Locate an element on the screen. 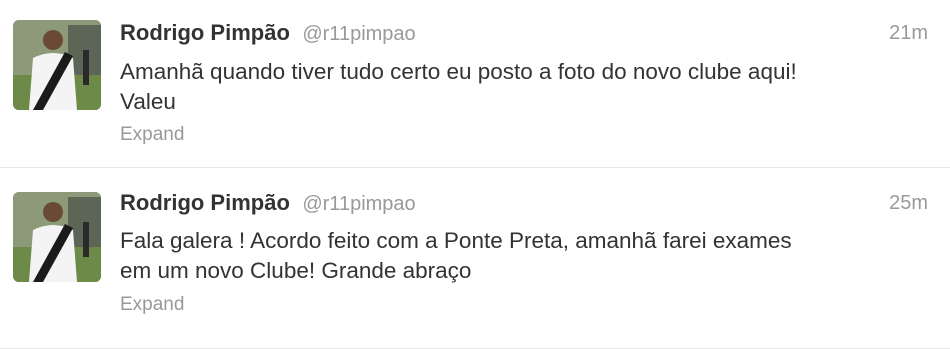  tweet-text-line: Valeu is located at coordinates (148, 101).